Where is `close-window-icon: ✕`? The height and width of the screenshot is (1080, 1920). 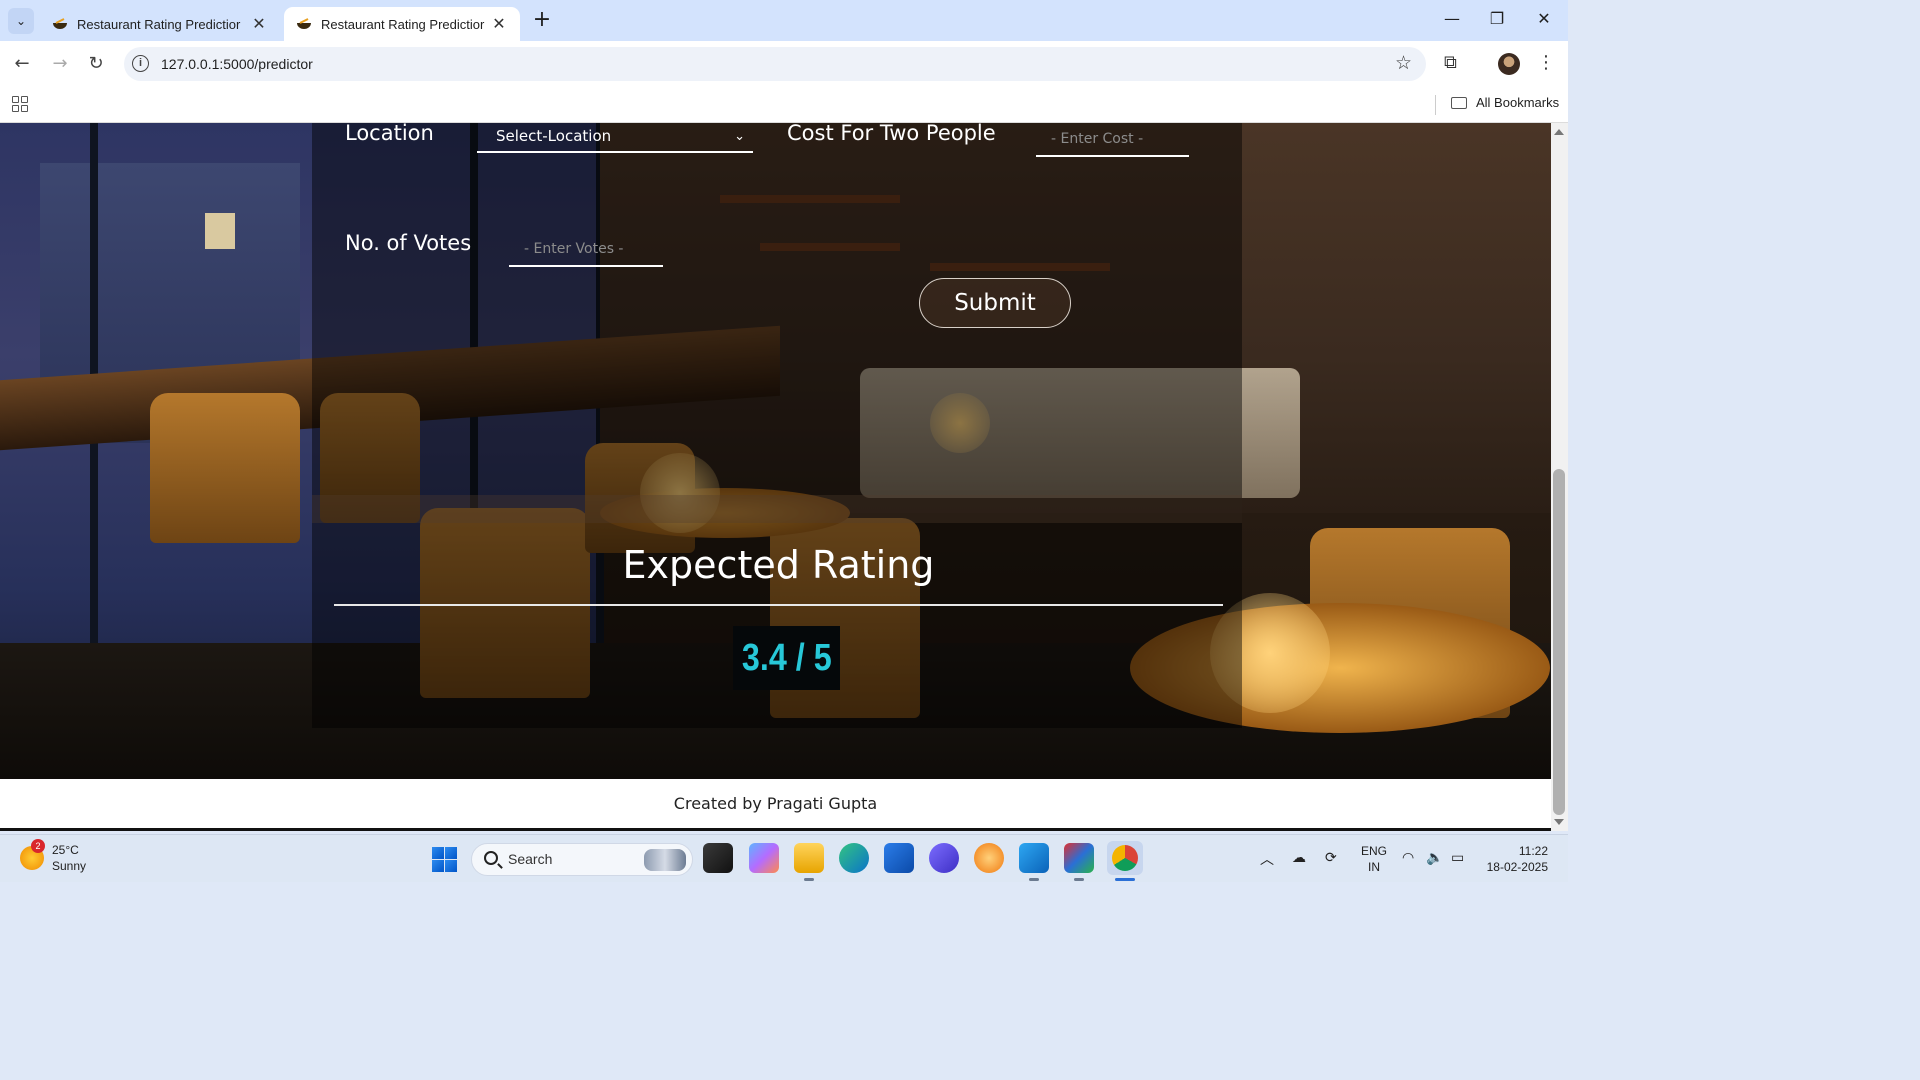 close-window-icon: ✕ is located at coordinates (1544, 18).